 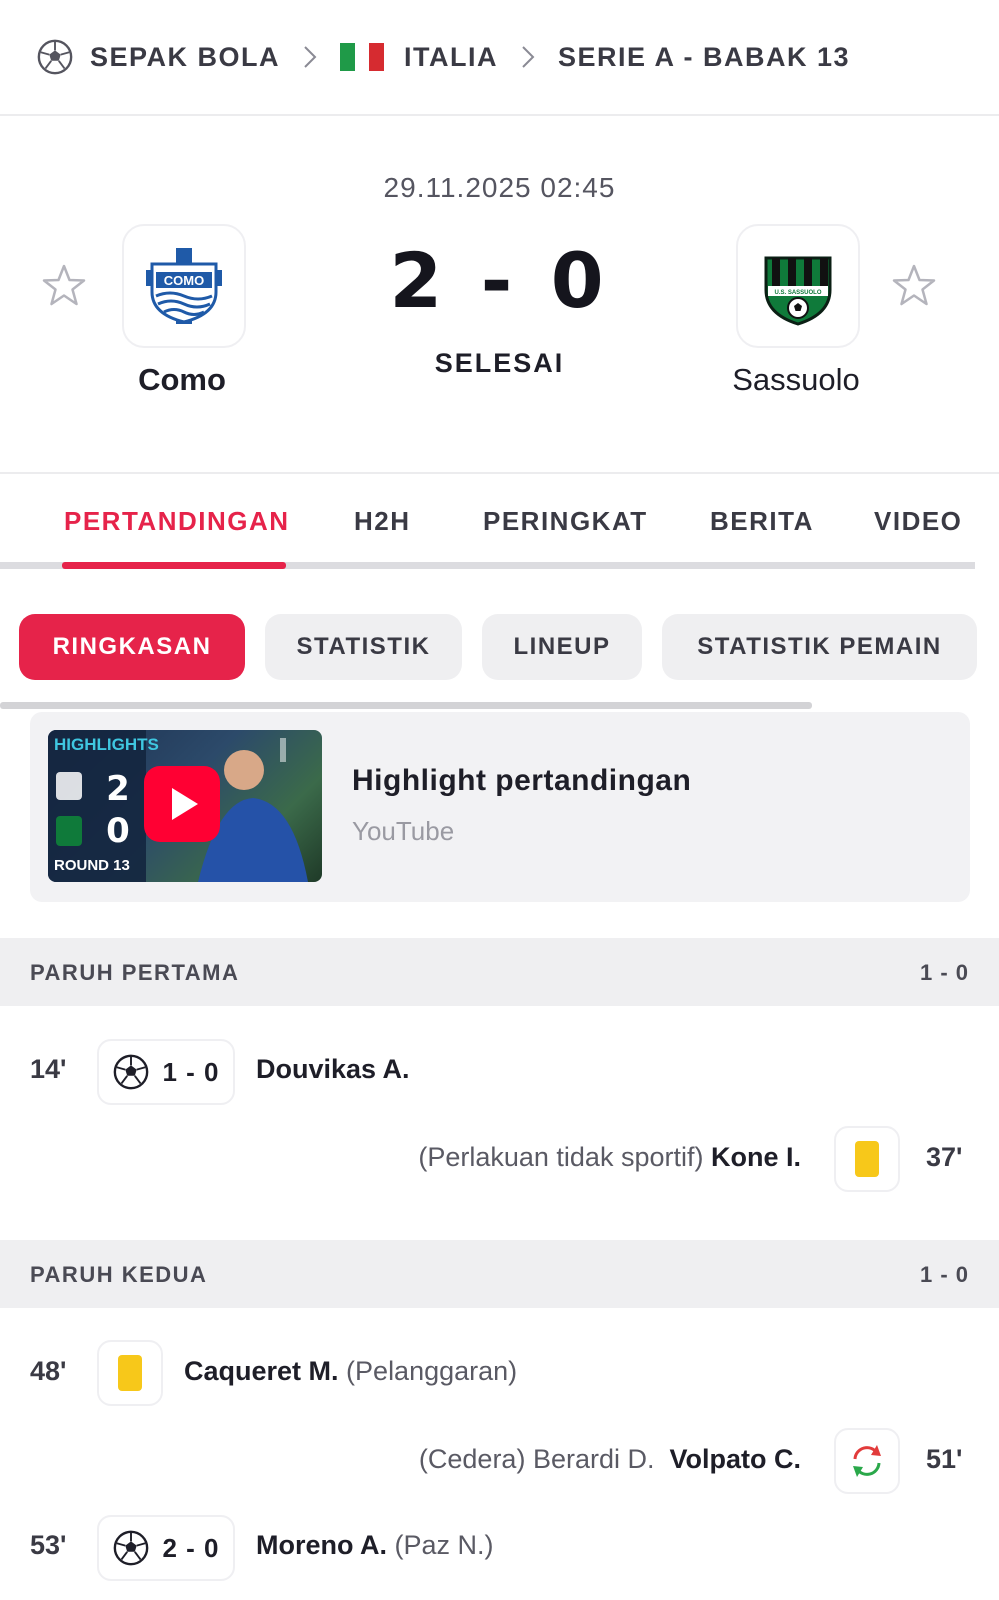 What do you see at coordinates (178, 806) in the screenshot?
I see `highlight-thumbnail-art: HIGHLIGHTS 2 0 ROUND 13` at bounding box center [178, 806].